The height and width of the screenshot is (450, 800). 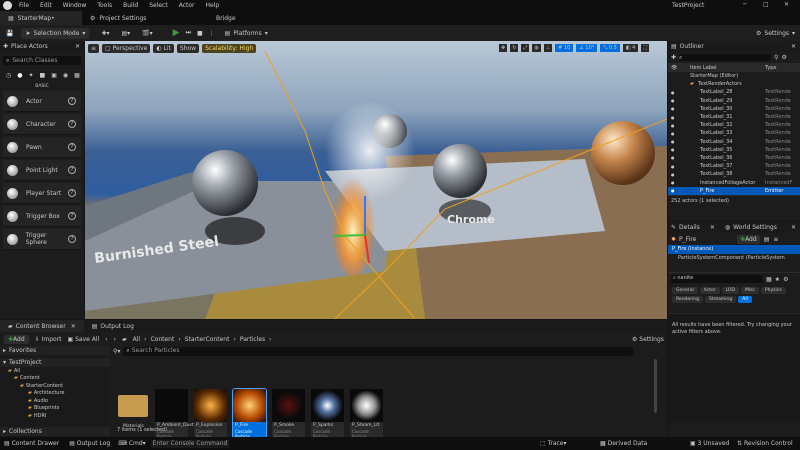 I want to click on menu-file: File, so click(x=24, y=5).